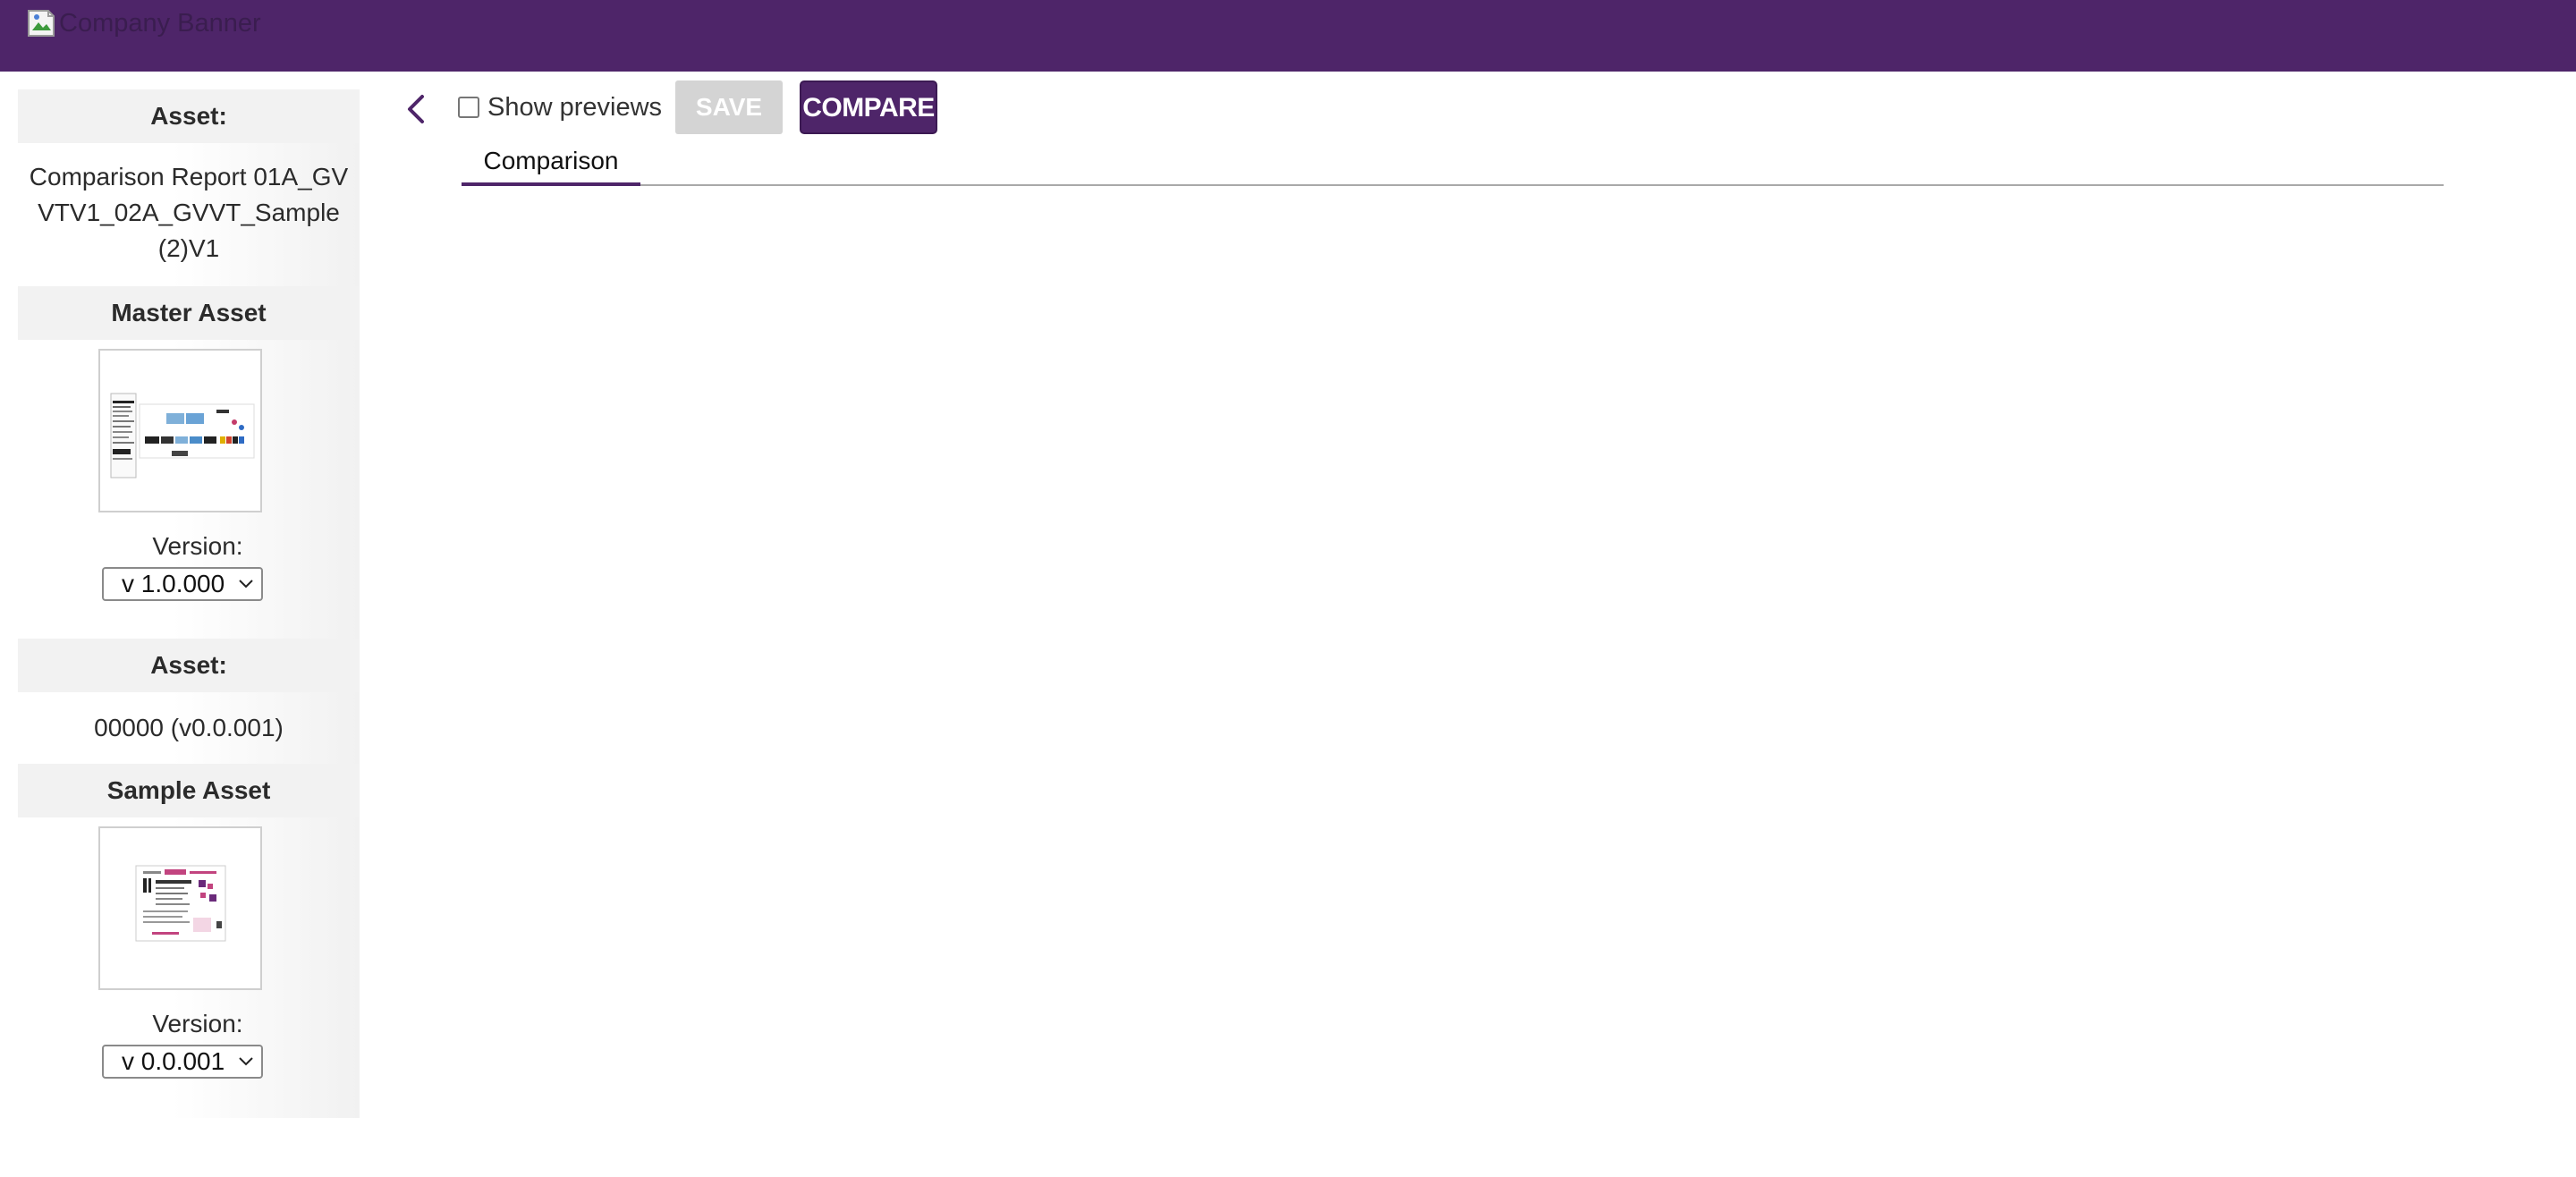 The width and height of the screenshot is (2576, 1177). I want to click on sample-asset-header: Asset:, so click(189, 665).